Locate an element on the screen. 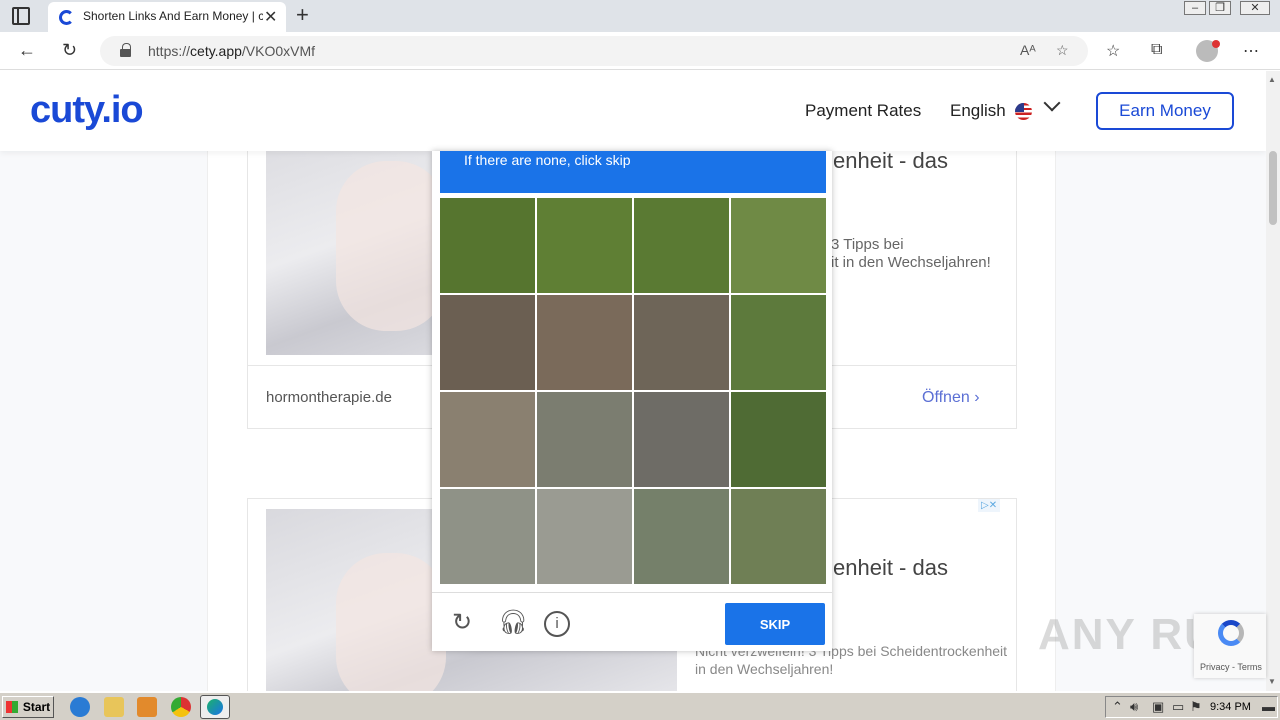  read-aloud-icon: Aᴬ is located at coordinates (1028, 50).